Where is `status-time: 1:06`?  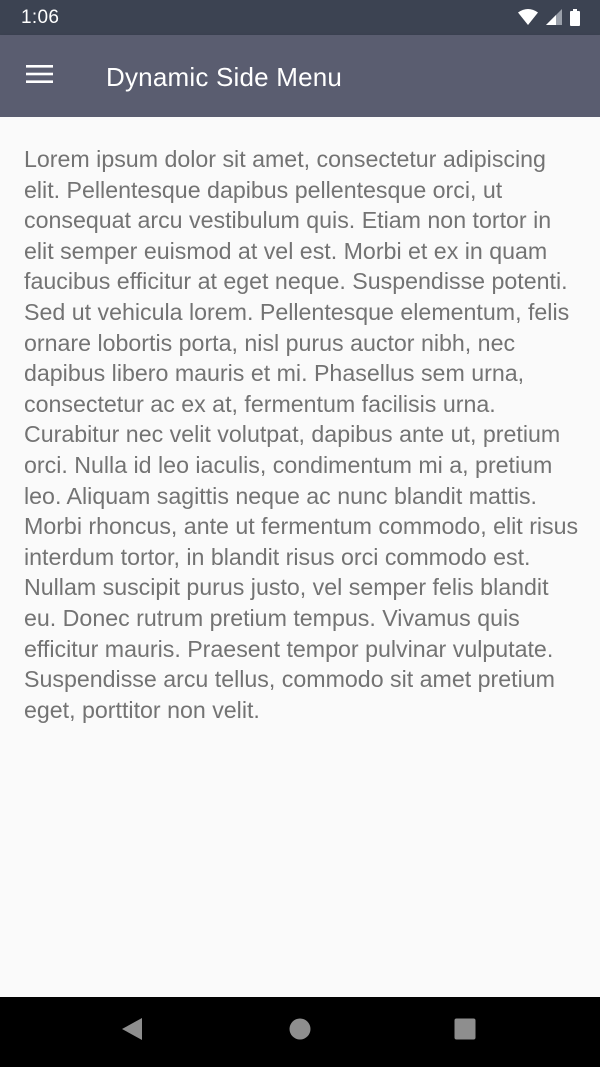 status-time: 1:06 is located at coordinates (40, 17).